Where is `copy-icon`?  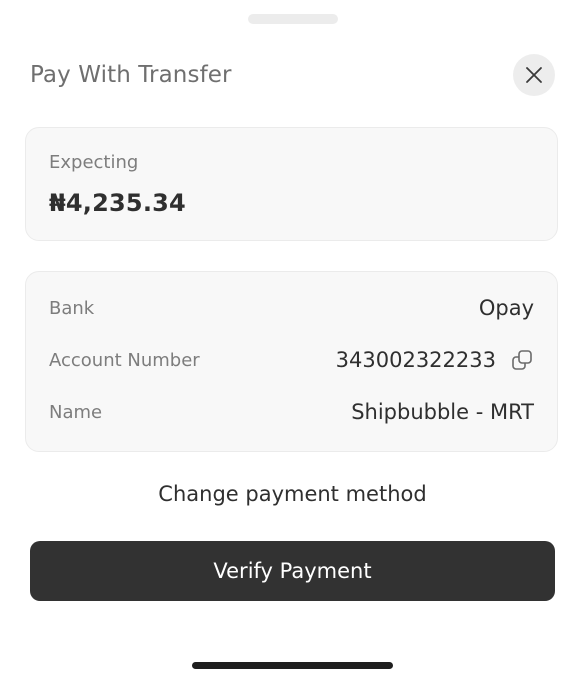 copy-icon is located at coordinates (522, 360).